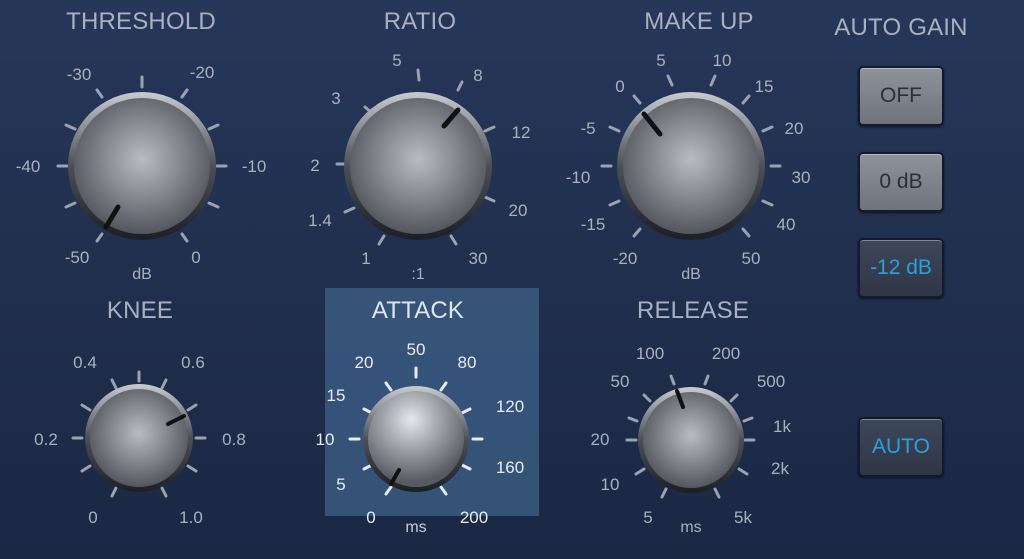 This screenshot has width=1024, height=559. I want to click on knee-tick-label: 0.6, so click(193, 362).